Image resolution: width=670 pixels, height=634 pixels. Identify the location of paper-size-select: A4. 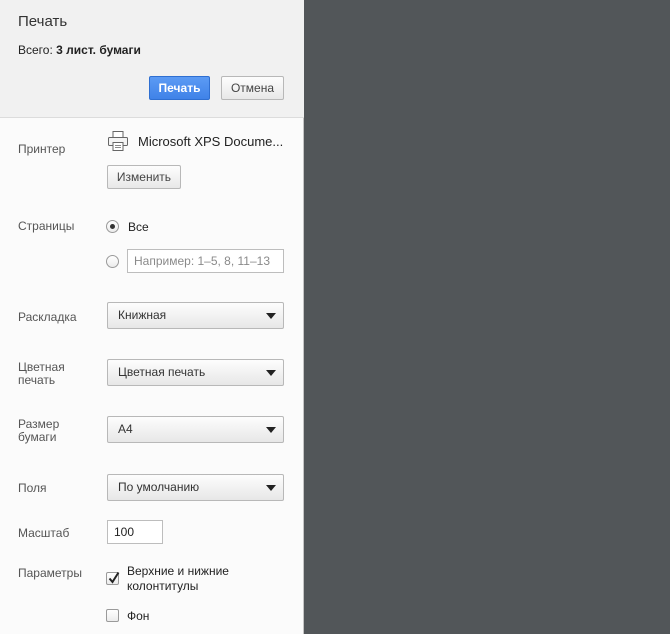
(195, 429).